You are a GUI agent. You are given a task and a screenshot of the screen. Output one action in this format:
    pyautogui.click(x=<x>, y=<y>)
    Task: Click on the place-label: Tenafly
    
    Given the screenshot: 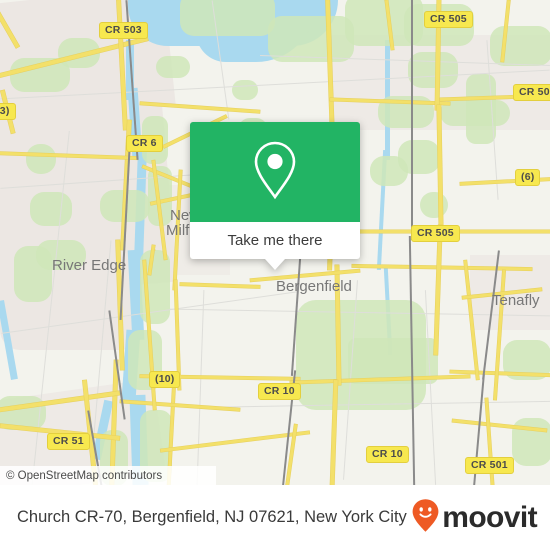 What is the action you would take?
    pyautogui.click(x=516, y=300)
    